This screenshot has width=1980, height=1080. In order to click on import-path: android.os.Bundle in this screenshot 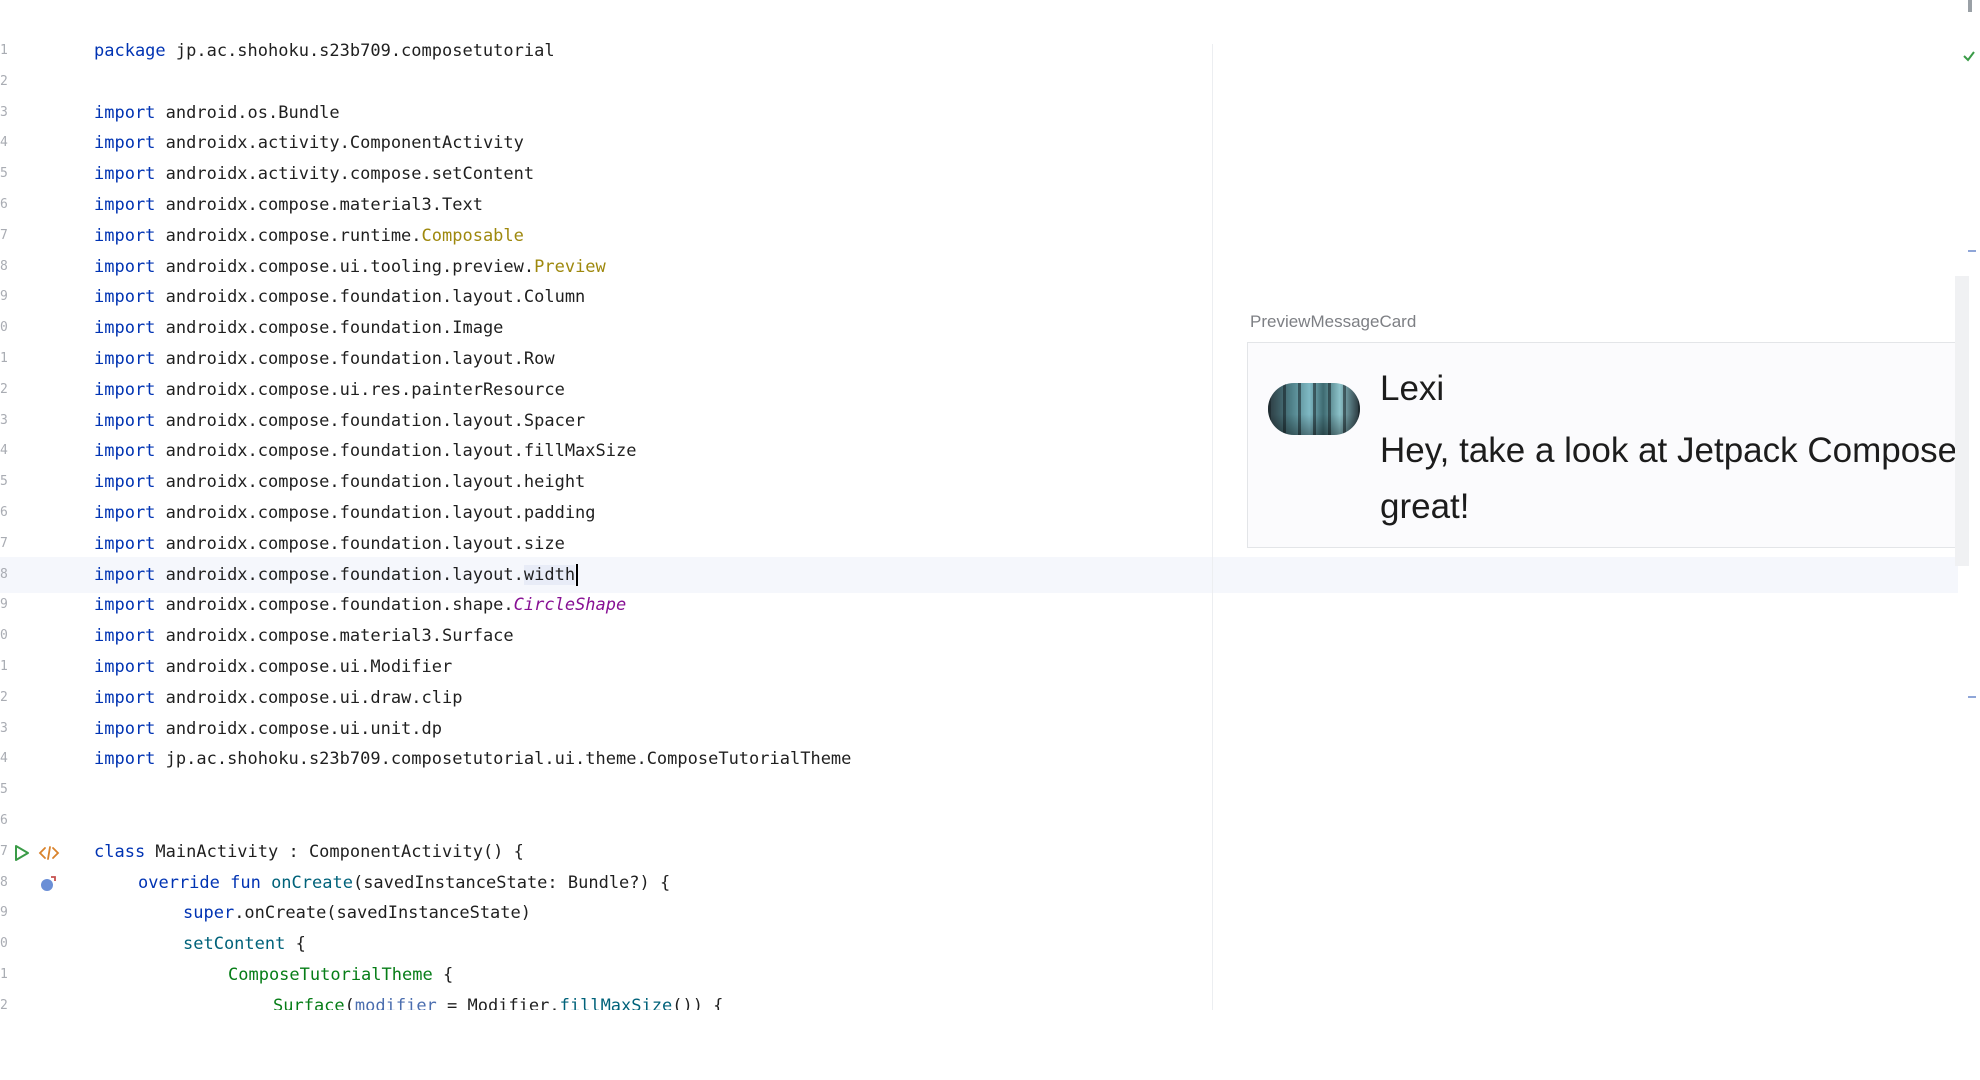, I will do `click(247, 112)`.